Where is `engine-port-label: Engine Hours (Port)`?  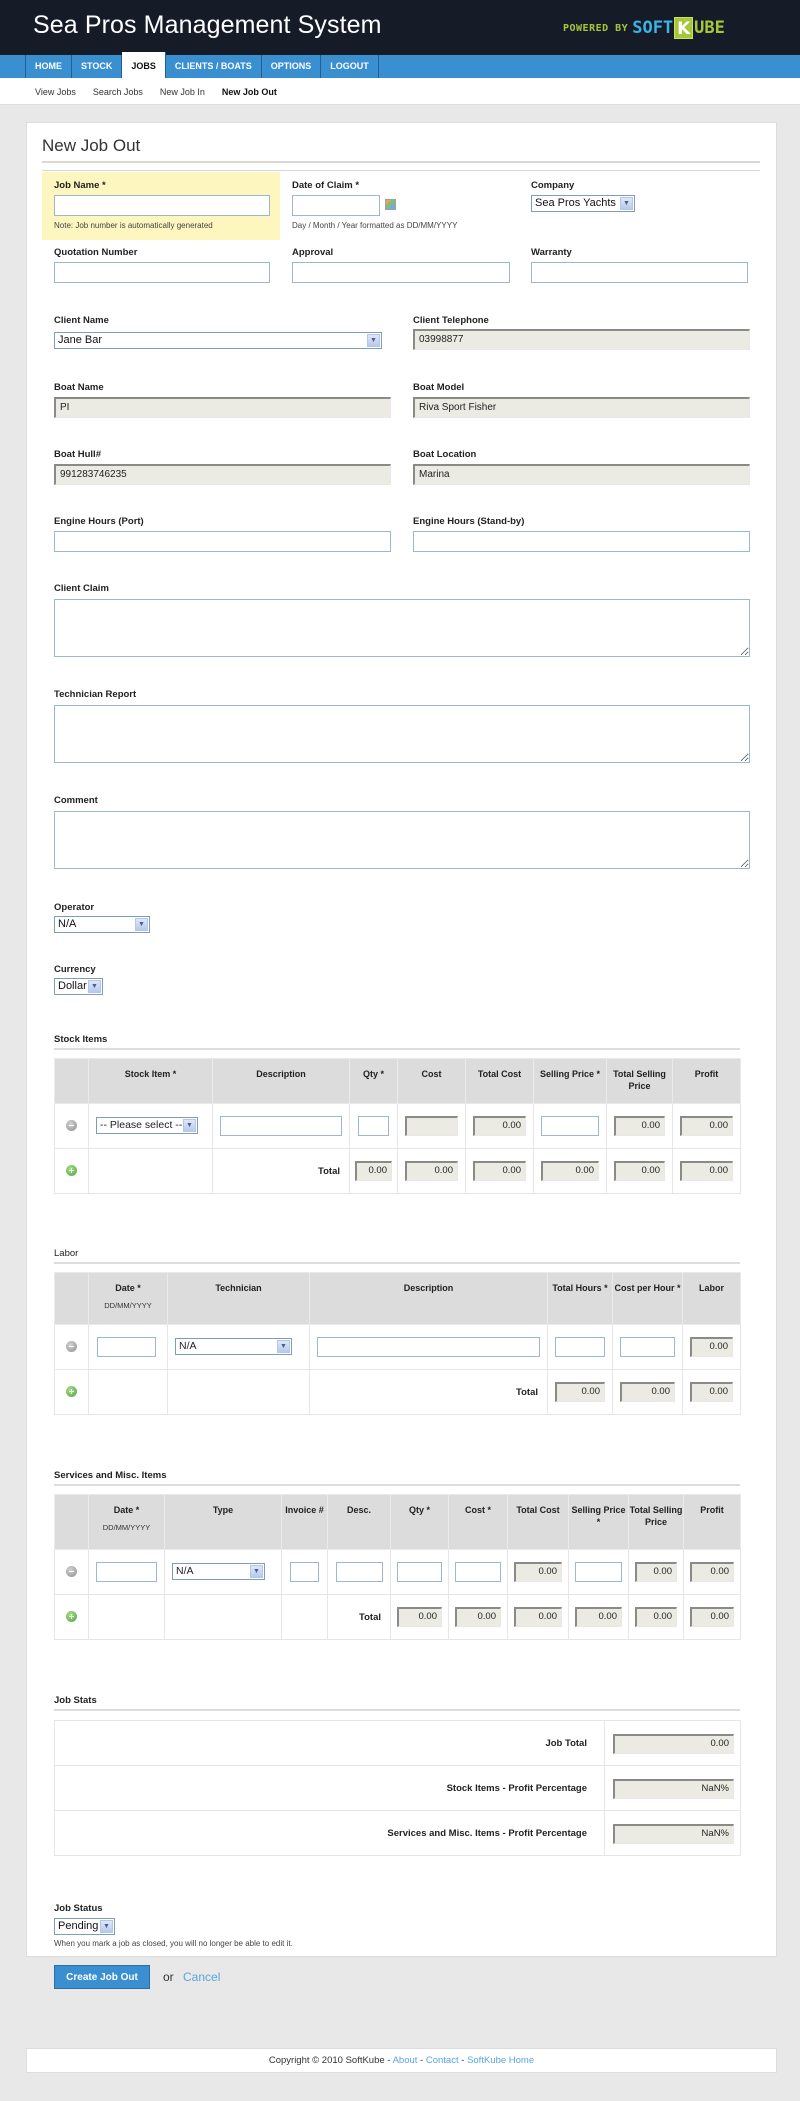 engine-port-label: Engine Hours (Port) is located at coordinates (99, 521).